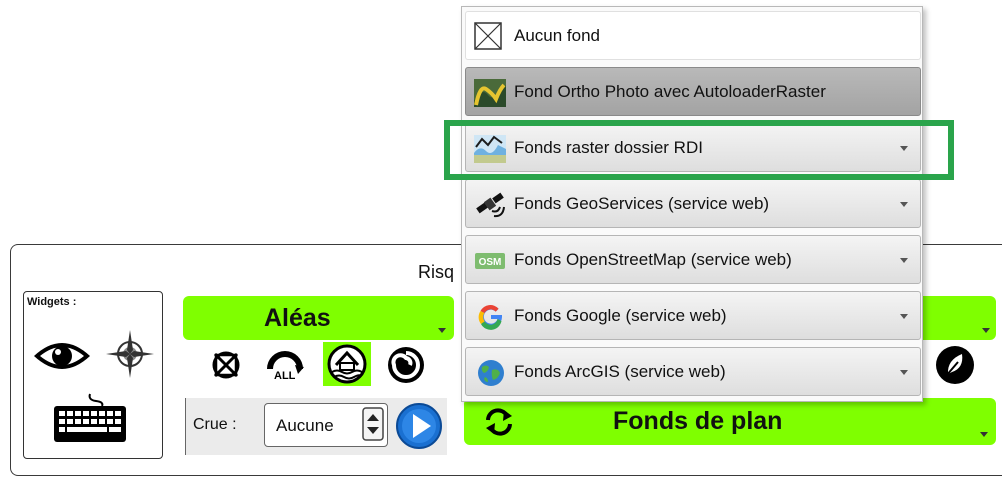  What do you see at coordinates (297, 318) in the screenshot?
I see `aleas-label: Aléas` at bounding box center [297, 318].